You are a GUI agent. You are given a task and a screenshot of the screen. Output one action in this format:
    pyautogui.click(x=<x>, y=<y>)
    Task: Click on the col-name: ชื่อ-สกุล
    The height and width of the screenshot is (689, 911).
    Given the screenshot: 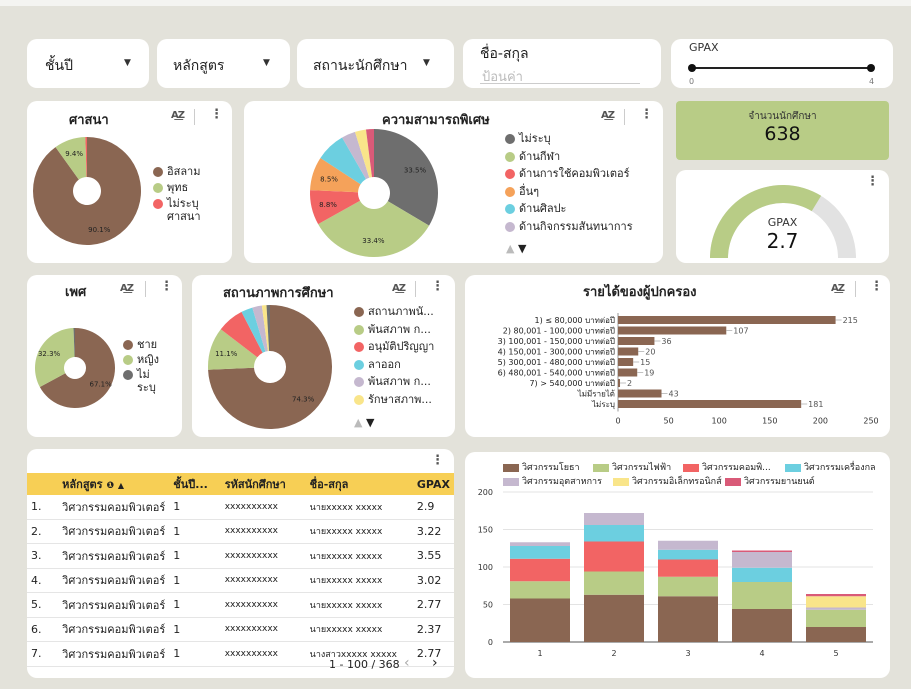 What is the action you would take?
    pyautogui.click(x=359, y=484)
    